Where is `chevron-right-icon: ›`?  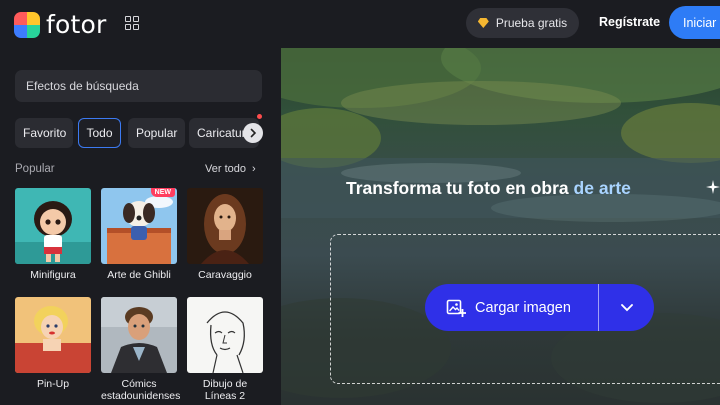
chevron-right-icon: › is located at coordinates (253, 169).